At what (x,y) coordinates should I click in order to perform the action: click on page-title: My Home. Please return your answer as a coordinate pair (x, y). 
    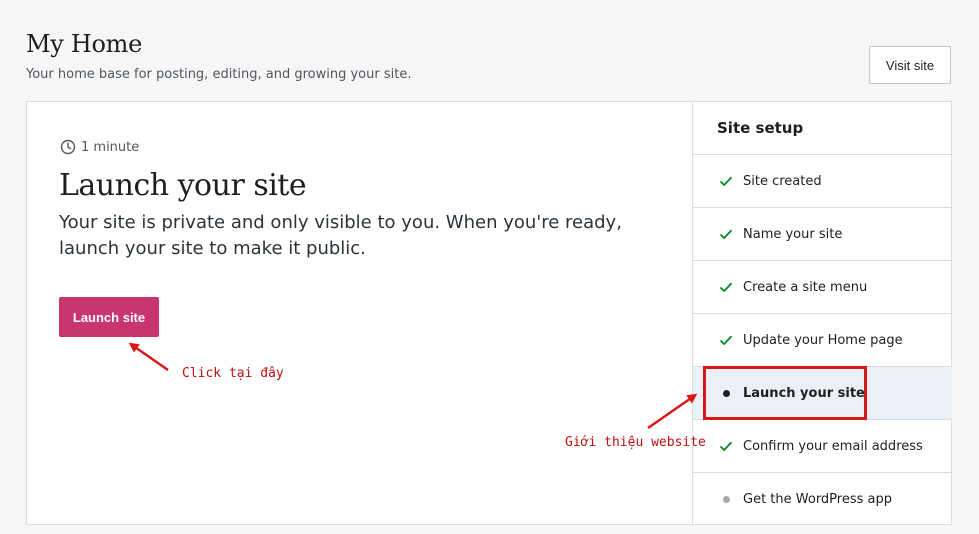
    Looking at the image, I should click on (84, 44).